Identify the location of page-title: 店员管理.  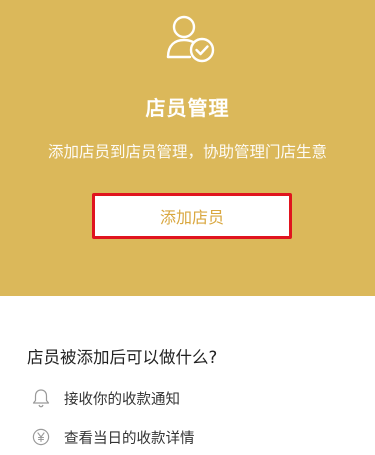
(187, 108).